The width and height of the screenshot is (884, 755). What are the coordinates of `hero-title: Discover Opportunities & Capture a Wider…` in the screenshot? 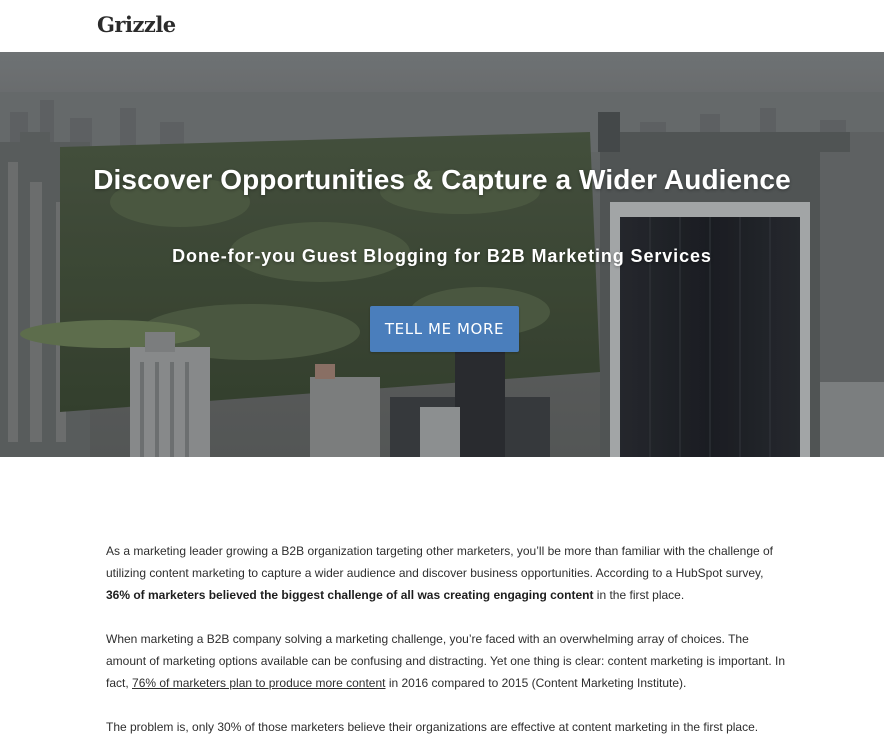 It's located at (442, 179).